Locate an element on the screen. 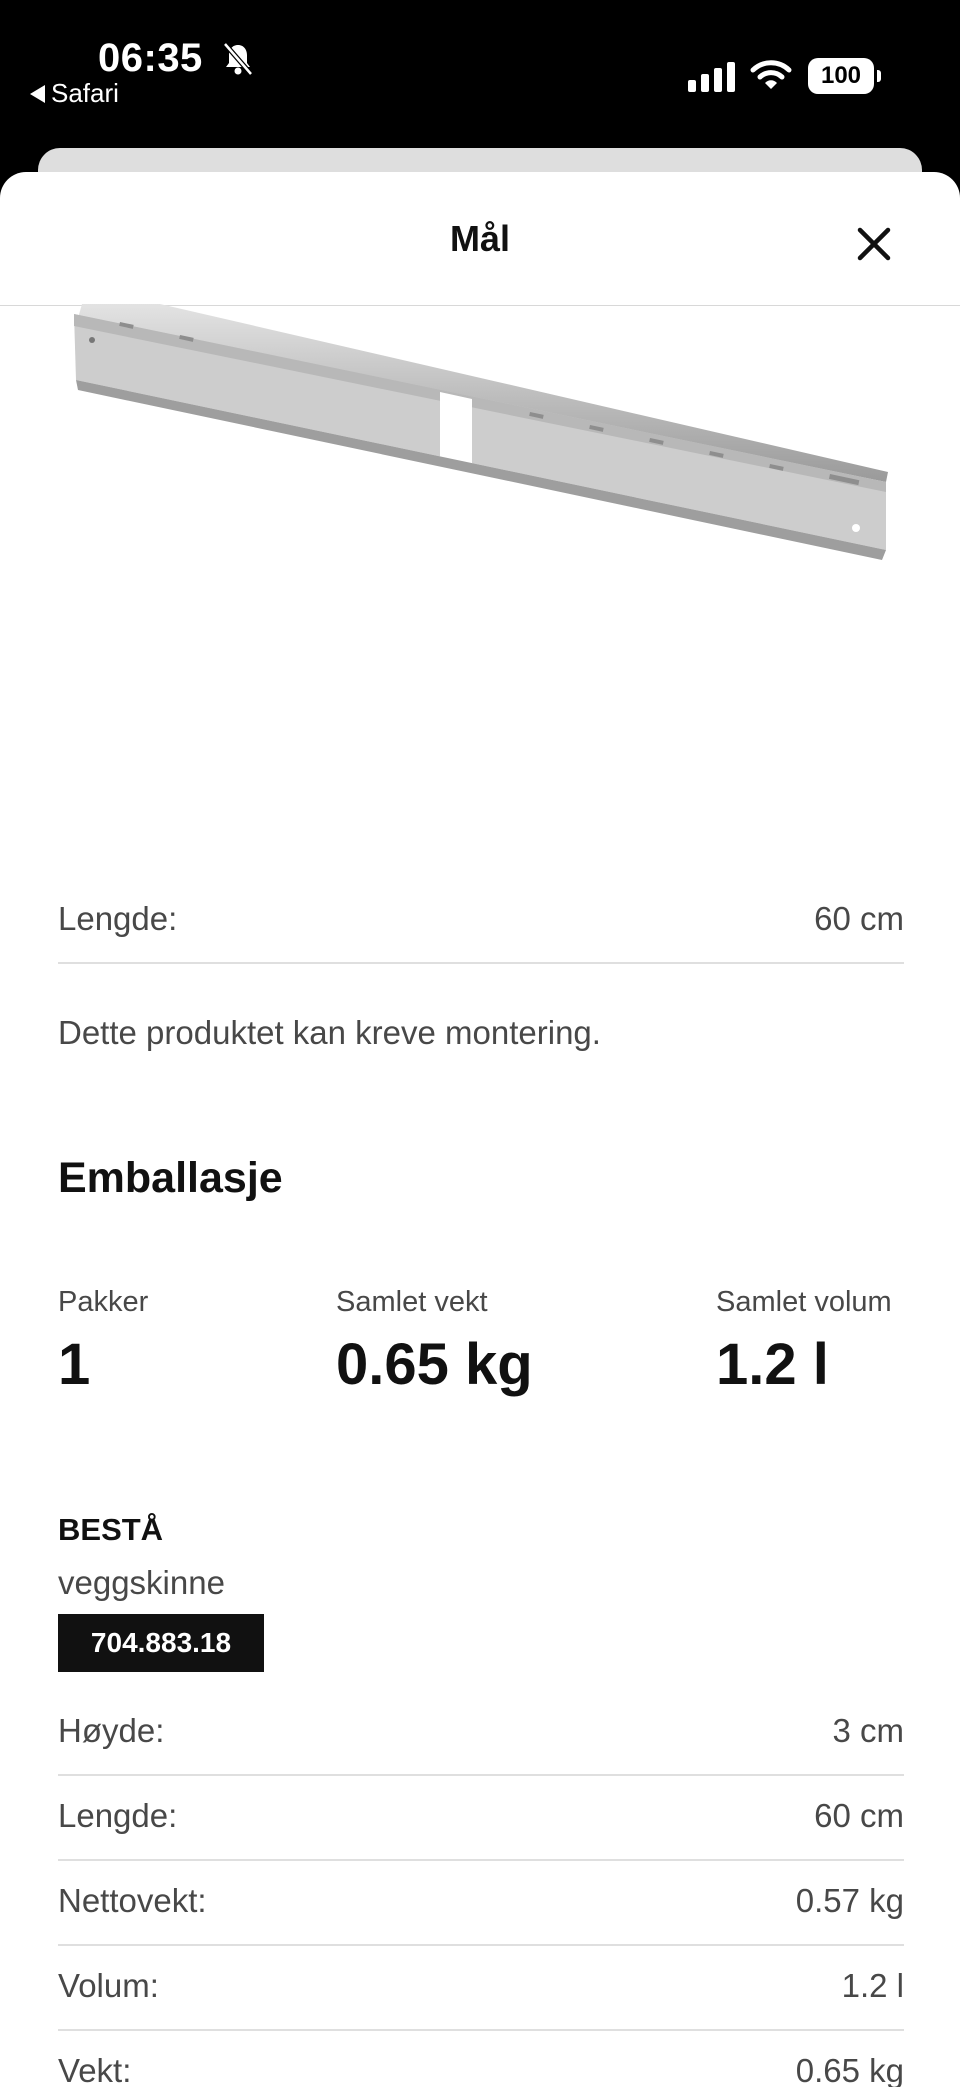 The image size is (960, 2087). spec-label: Vekt: is located at coordinates (95, 2069).